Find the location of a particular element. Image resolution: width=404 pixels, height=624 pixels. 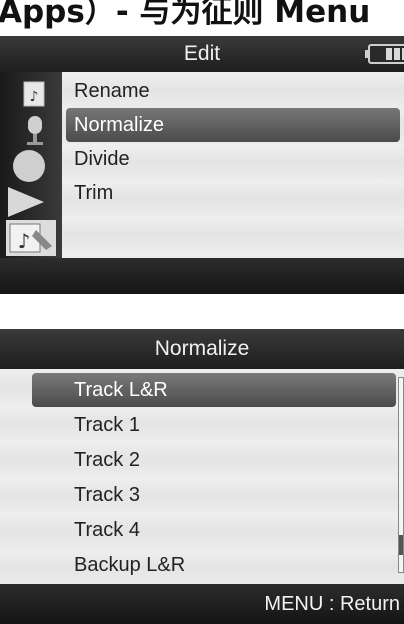

scrollbar-thumb is located at coordinates (401, 545).